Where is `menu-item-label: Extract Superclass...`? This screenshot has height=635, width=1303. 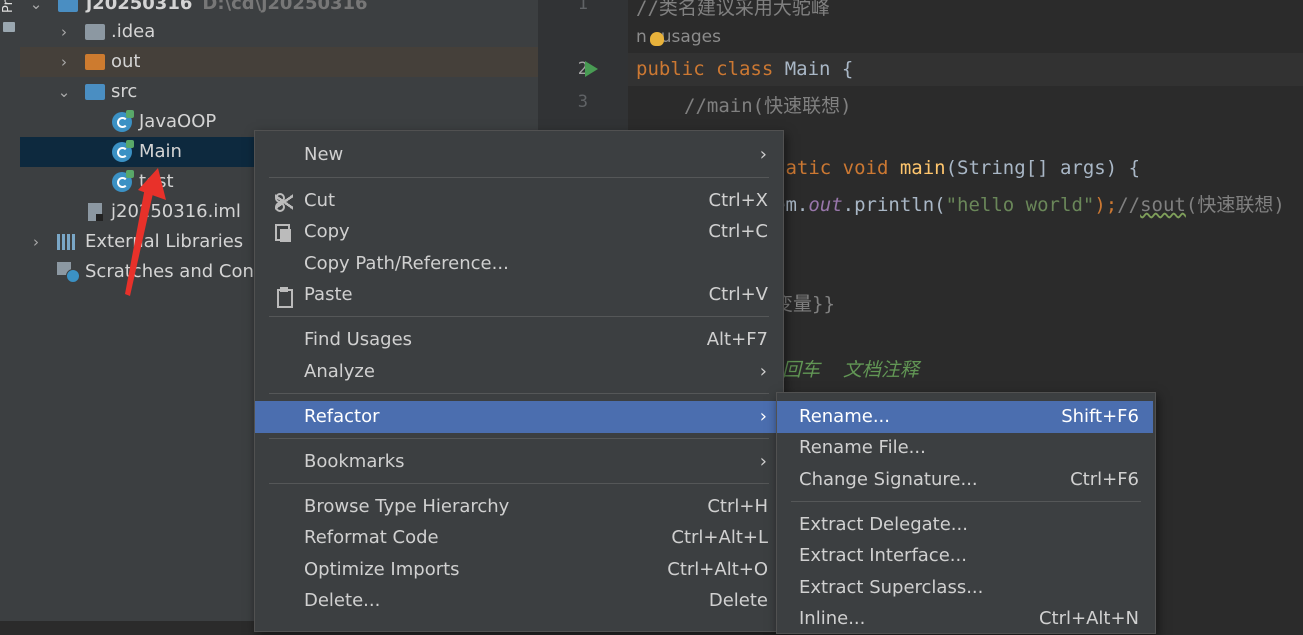 menu-item-label: Extract Superclass... is located at coordinates (891, 587).